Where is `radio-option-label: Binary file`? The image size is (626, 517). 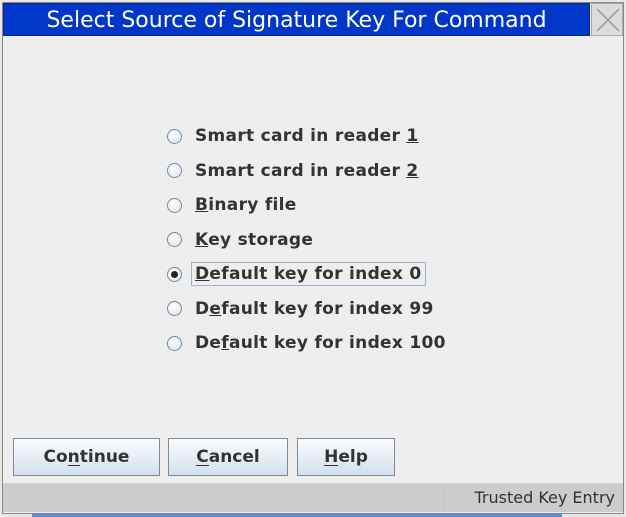 radio-option-label: Binary file is located at coordinates (246, 205).